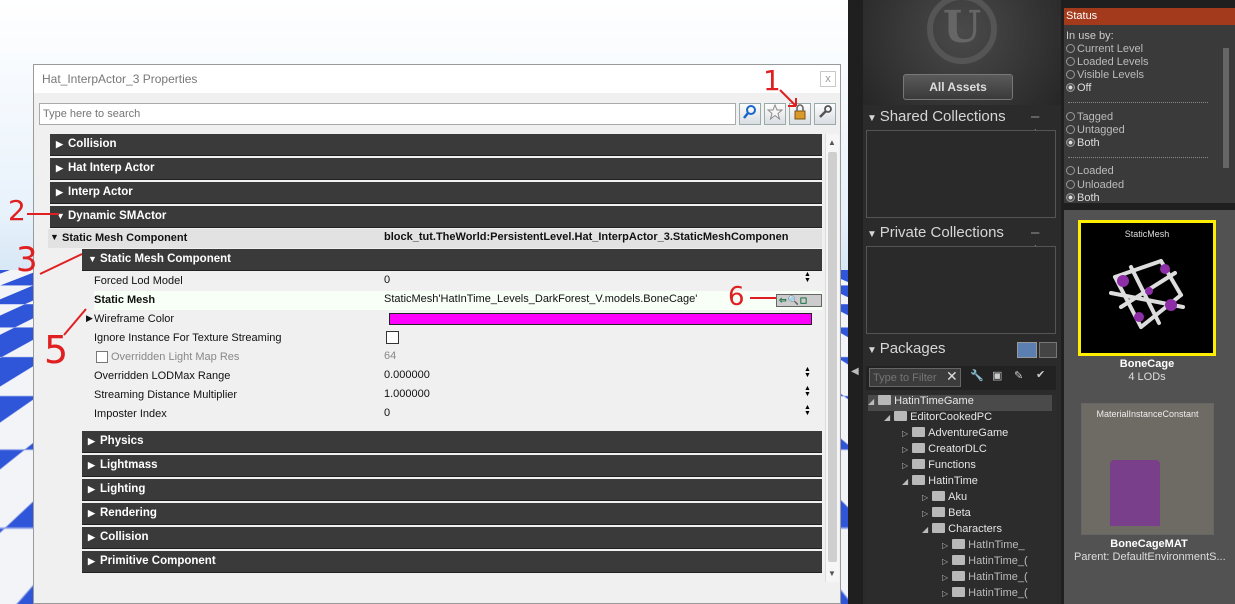 This screenshot has width=1235, height=604. I want to click on status-scrollbar, so click(1226, 108).